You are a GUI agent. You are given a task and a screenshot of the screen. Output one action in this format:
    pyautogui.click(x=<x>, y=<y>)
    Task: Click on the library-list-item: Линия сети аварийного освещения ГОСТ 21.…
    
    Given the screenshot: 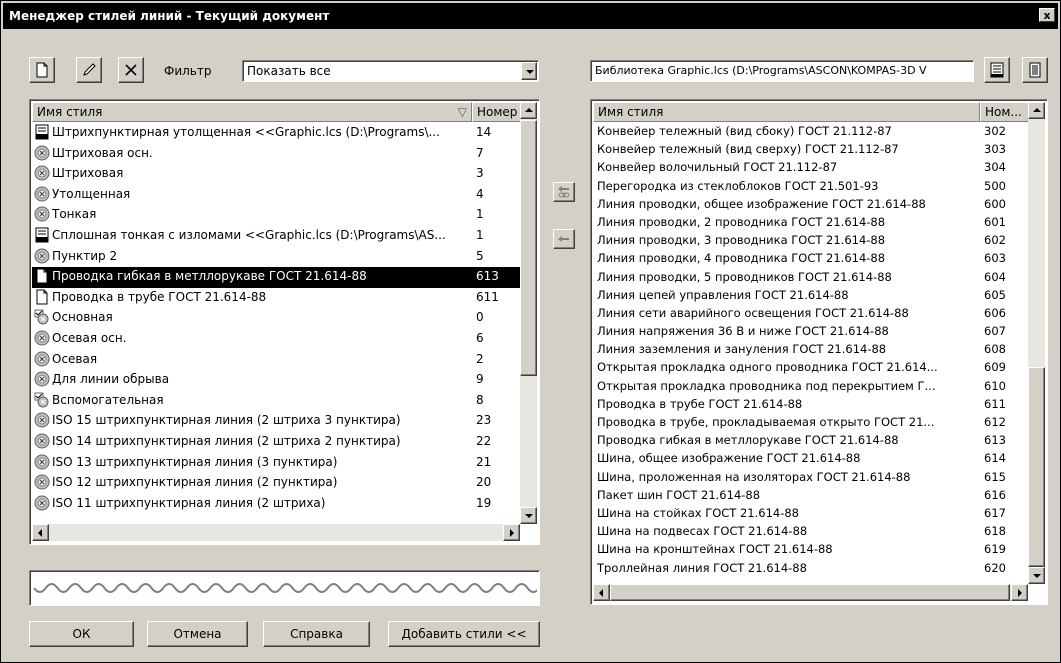 What is the action you would take?
    pyautogui.click(x=811, y=314)
    